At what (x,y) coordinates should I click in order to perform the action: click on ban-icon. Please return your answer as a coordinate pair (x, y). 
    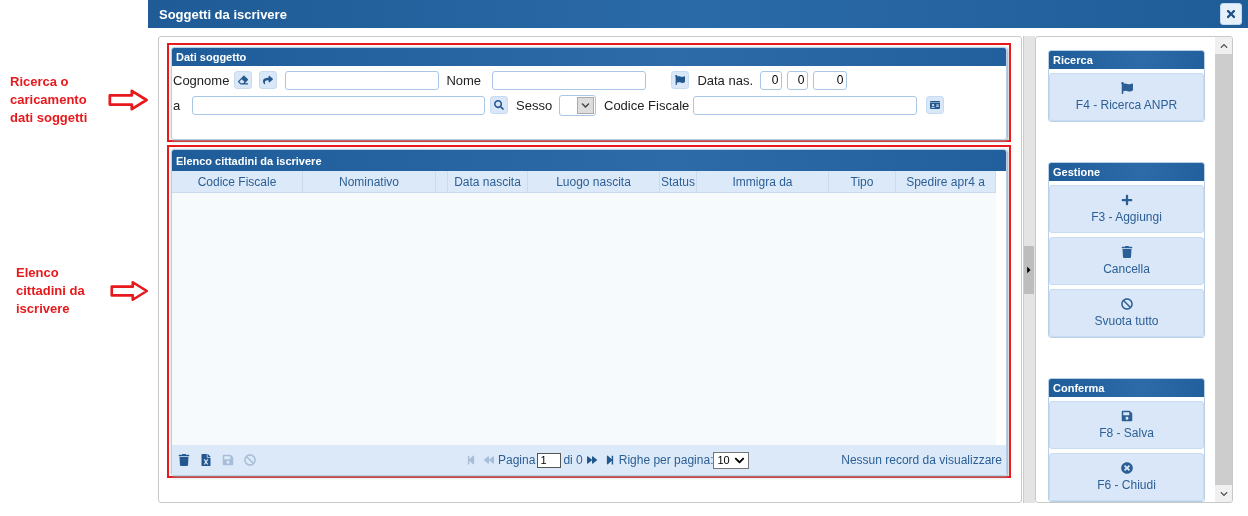
    Looking at the image, I should click on (1126, 304).